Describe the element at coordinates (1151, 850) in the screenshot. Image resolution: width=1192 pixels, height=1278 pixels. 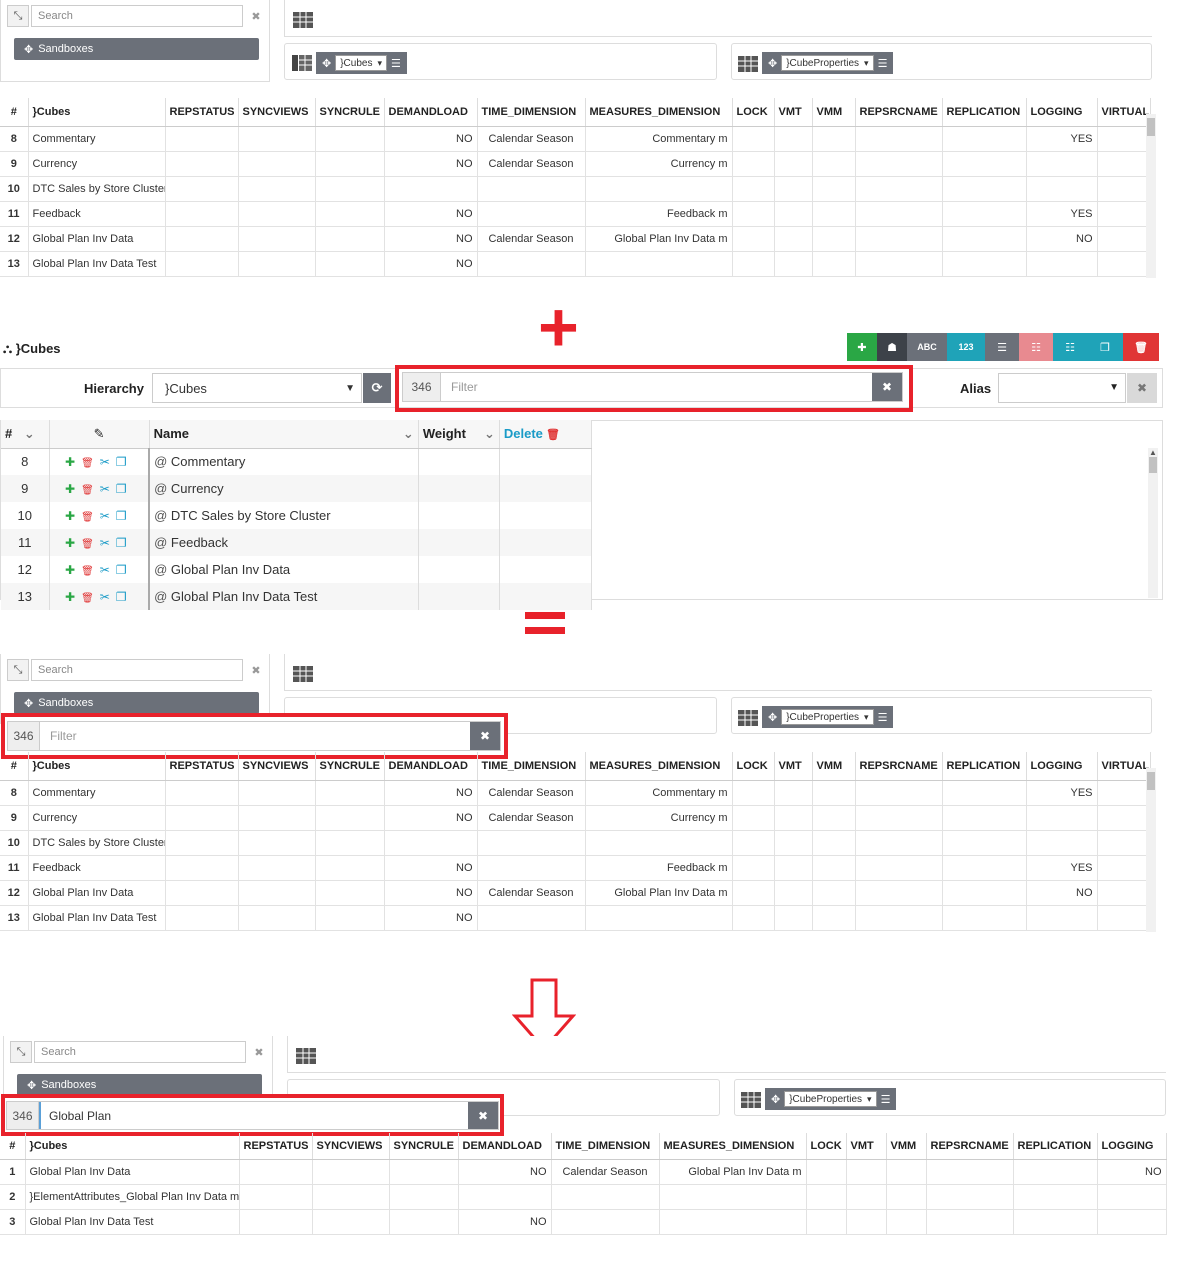
I see `grid-scrollbar` at that location.